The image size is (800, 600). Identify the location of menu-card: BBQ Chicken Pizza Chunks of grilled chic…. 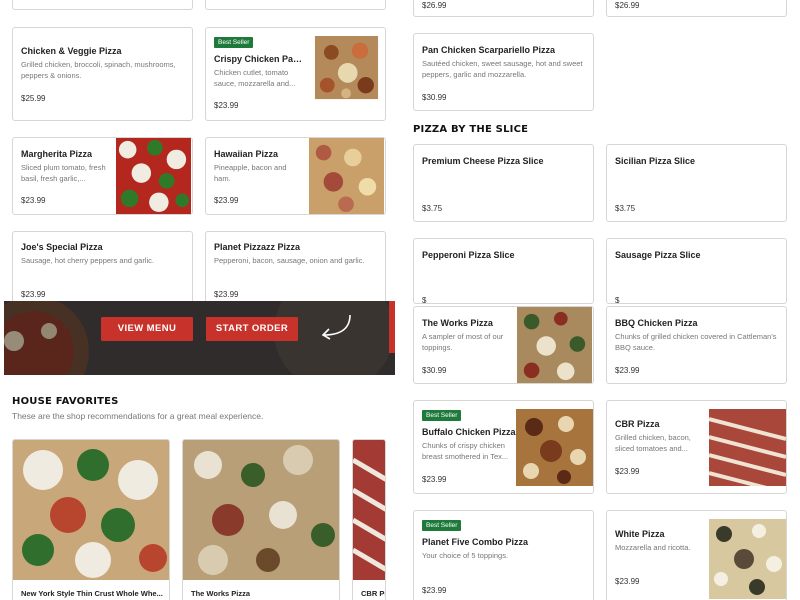
(696, 345).